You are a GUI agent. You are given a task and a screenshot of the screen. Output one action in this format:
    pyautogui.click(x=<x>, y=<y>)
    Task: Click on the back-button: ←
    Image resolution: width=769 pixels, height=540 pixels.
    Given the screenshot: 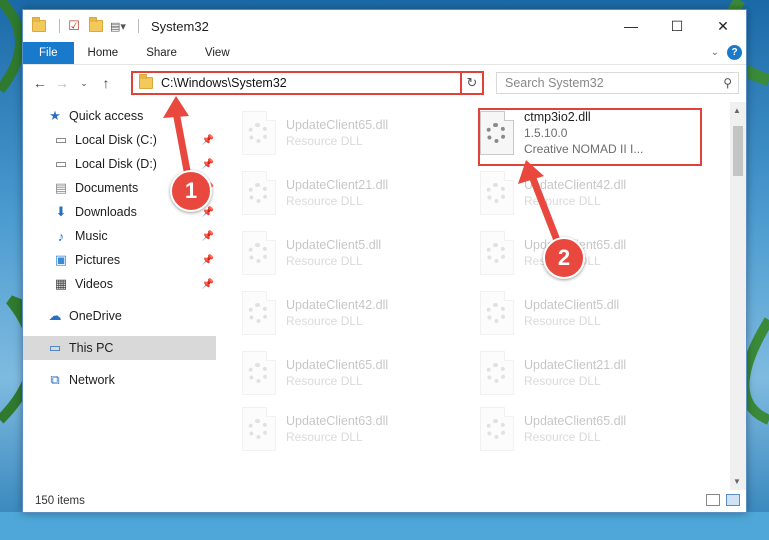 What is the action you would take?
    pyautogui.click(x=40, y=83)
    